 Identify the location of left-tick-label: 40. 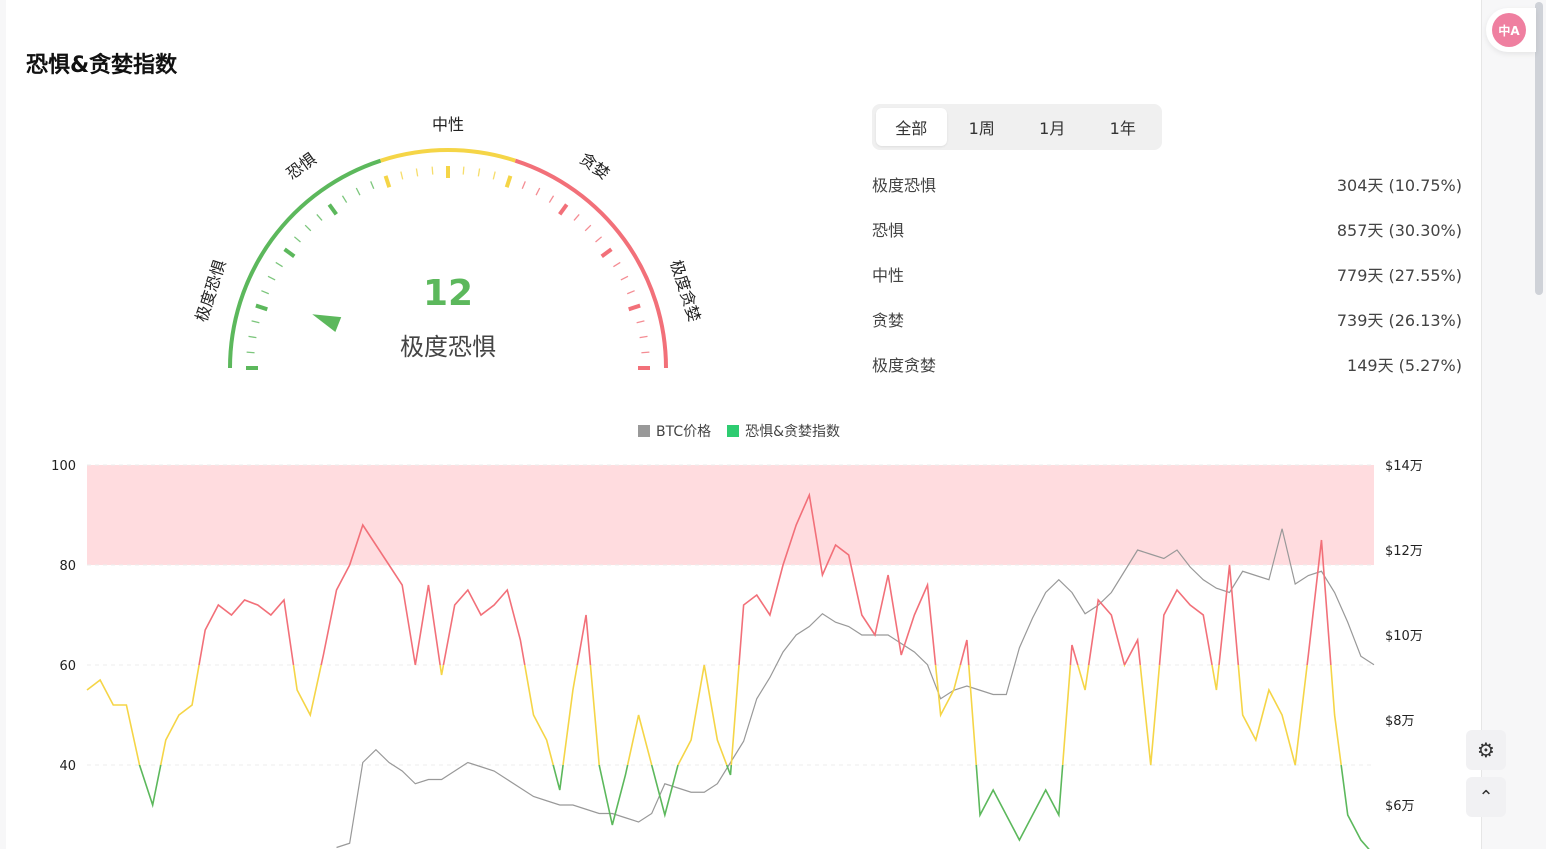
(67, 766).